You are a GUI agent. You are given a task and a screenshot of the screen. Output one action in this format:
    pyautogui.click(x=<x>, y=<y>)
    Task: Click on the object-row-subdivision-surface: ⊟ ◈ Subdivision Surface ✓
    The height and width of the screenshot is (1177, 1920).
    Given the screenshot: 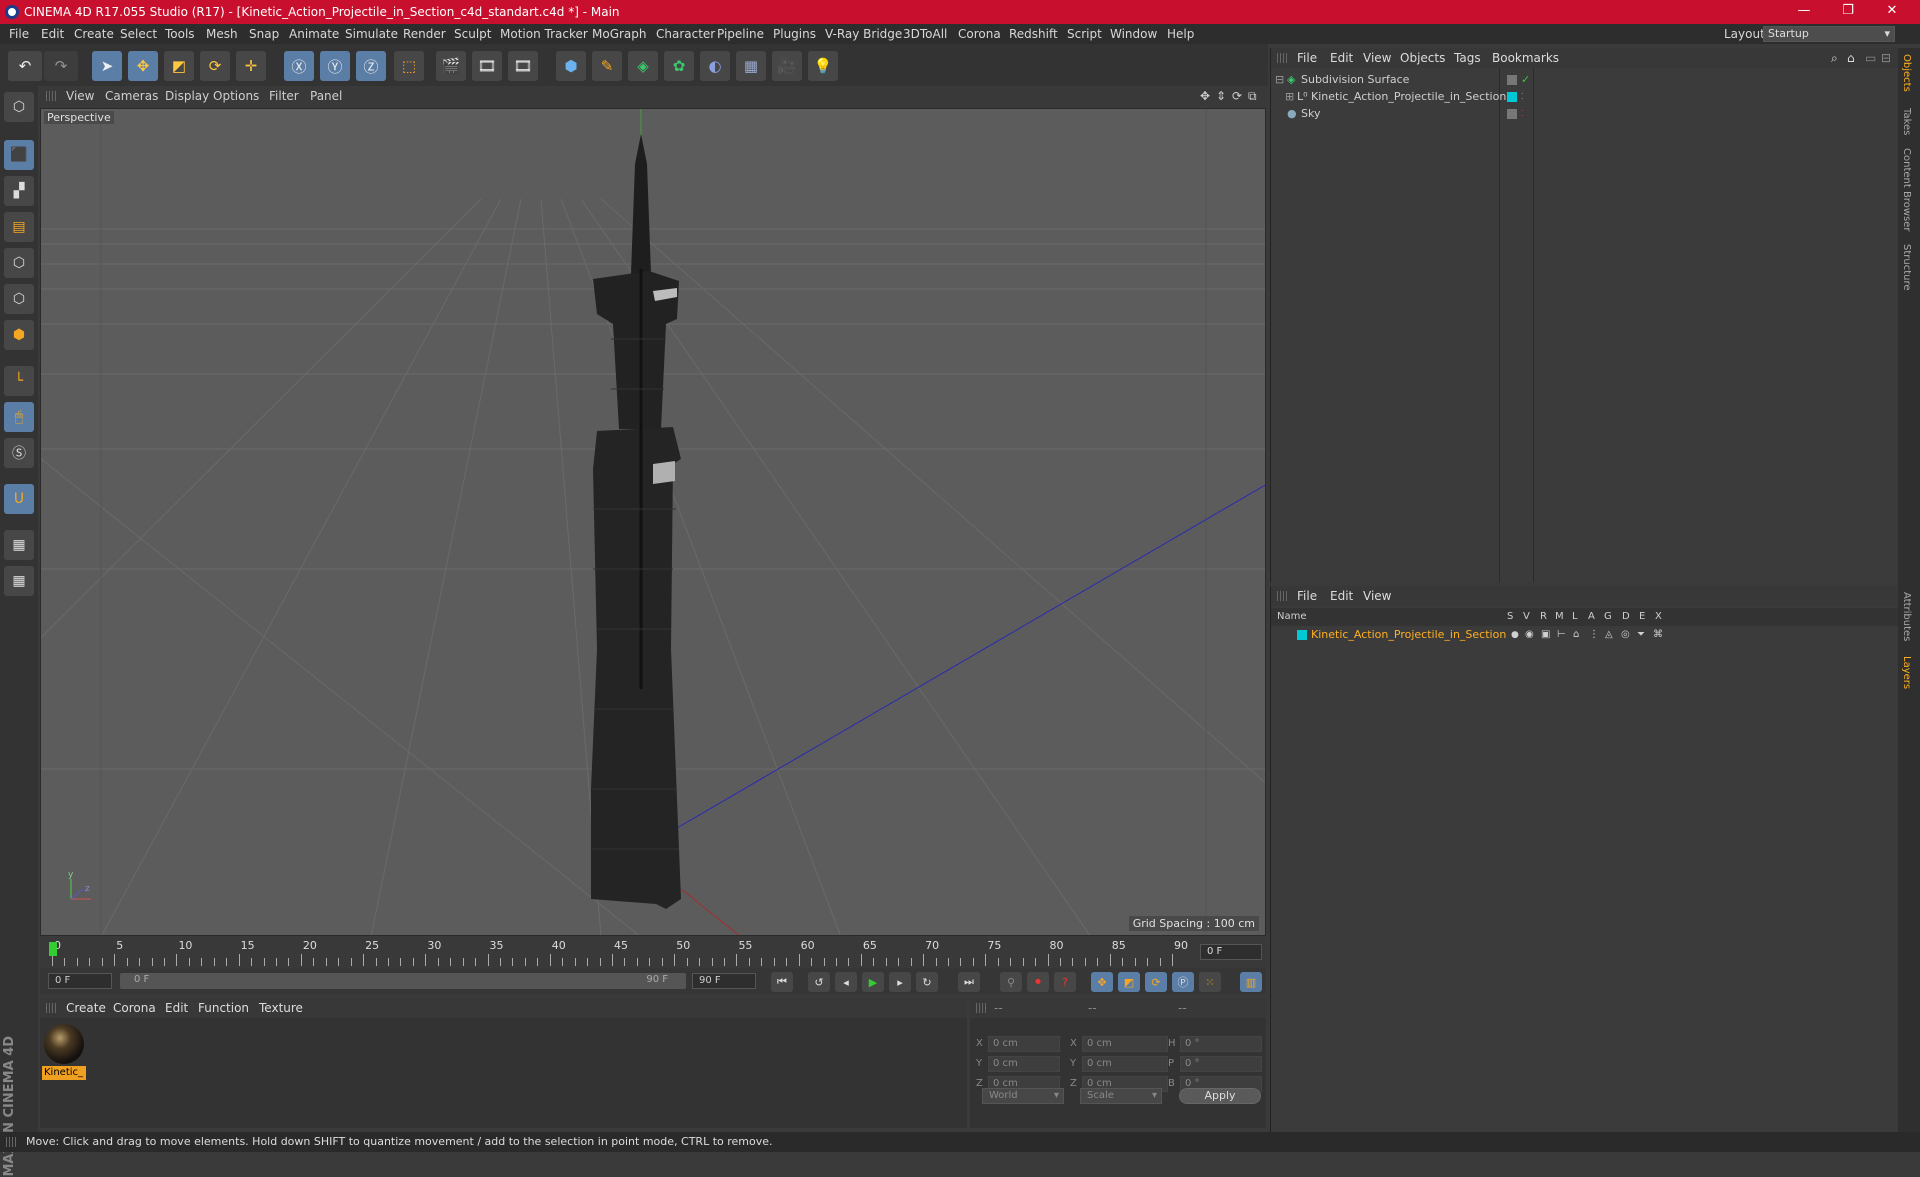 What is the action you would take?
    pyautogui.click(x=1584, y=80)
    